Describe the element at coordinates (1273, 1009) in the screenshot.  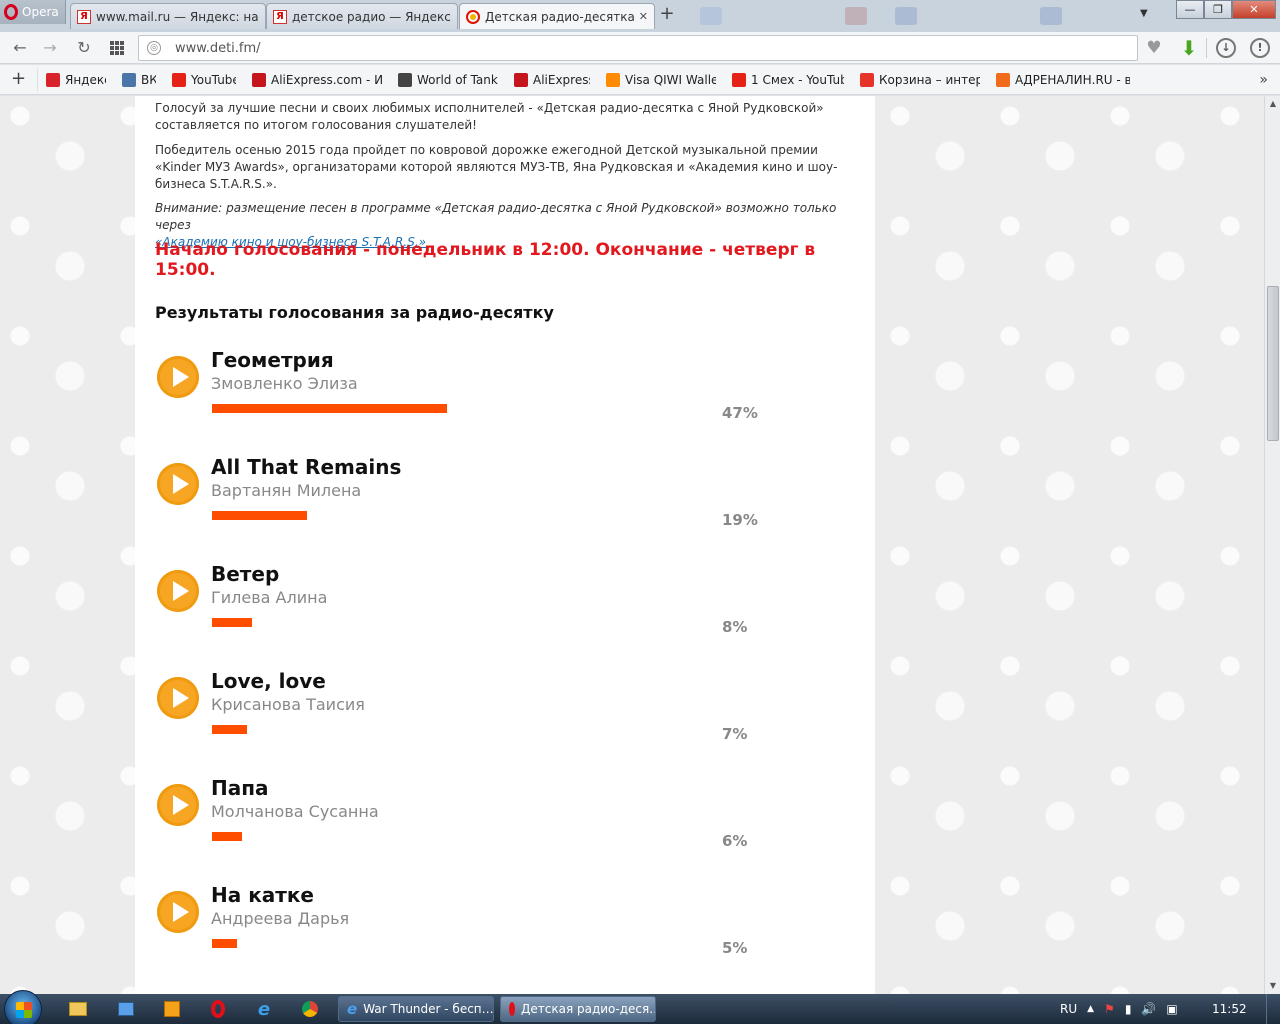
I see `show-desktop-button` at that location.